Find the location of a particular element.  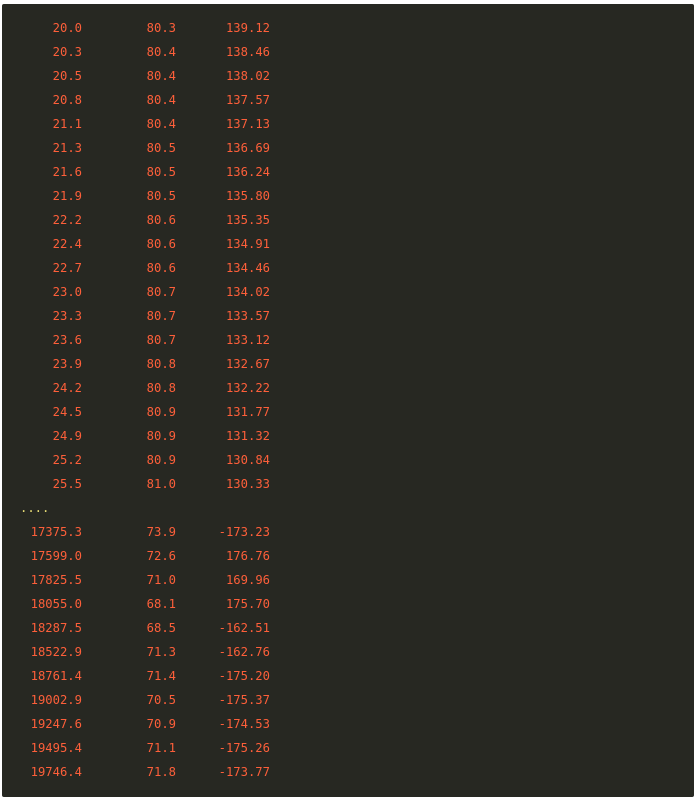

table-row: 21.3 80.5 136.69 is located at coordinates (152, 152).